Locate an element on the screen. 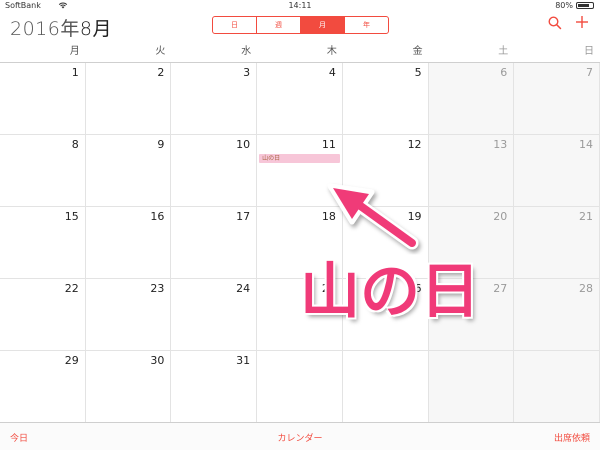 This screenshot has height=450, width=600. day-number: 24 is located at coordinates (243, 288).